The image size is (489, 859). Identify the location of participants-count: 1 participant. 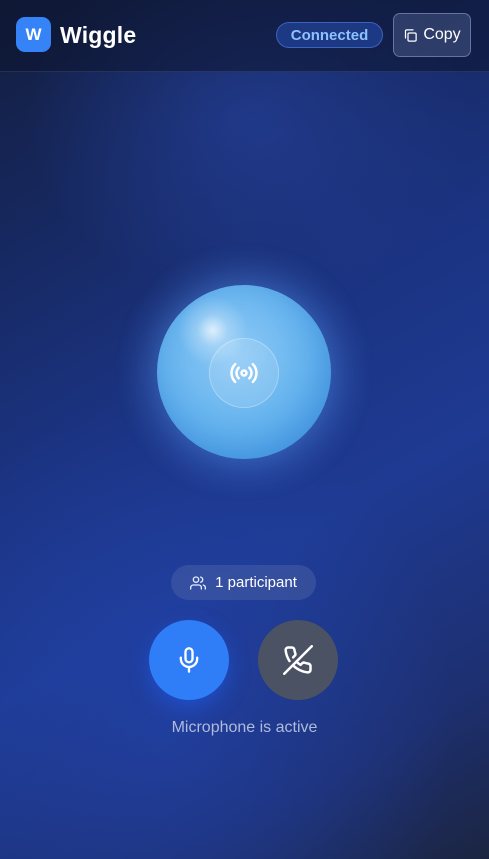
(243, 582).